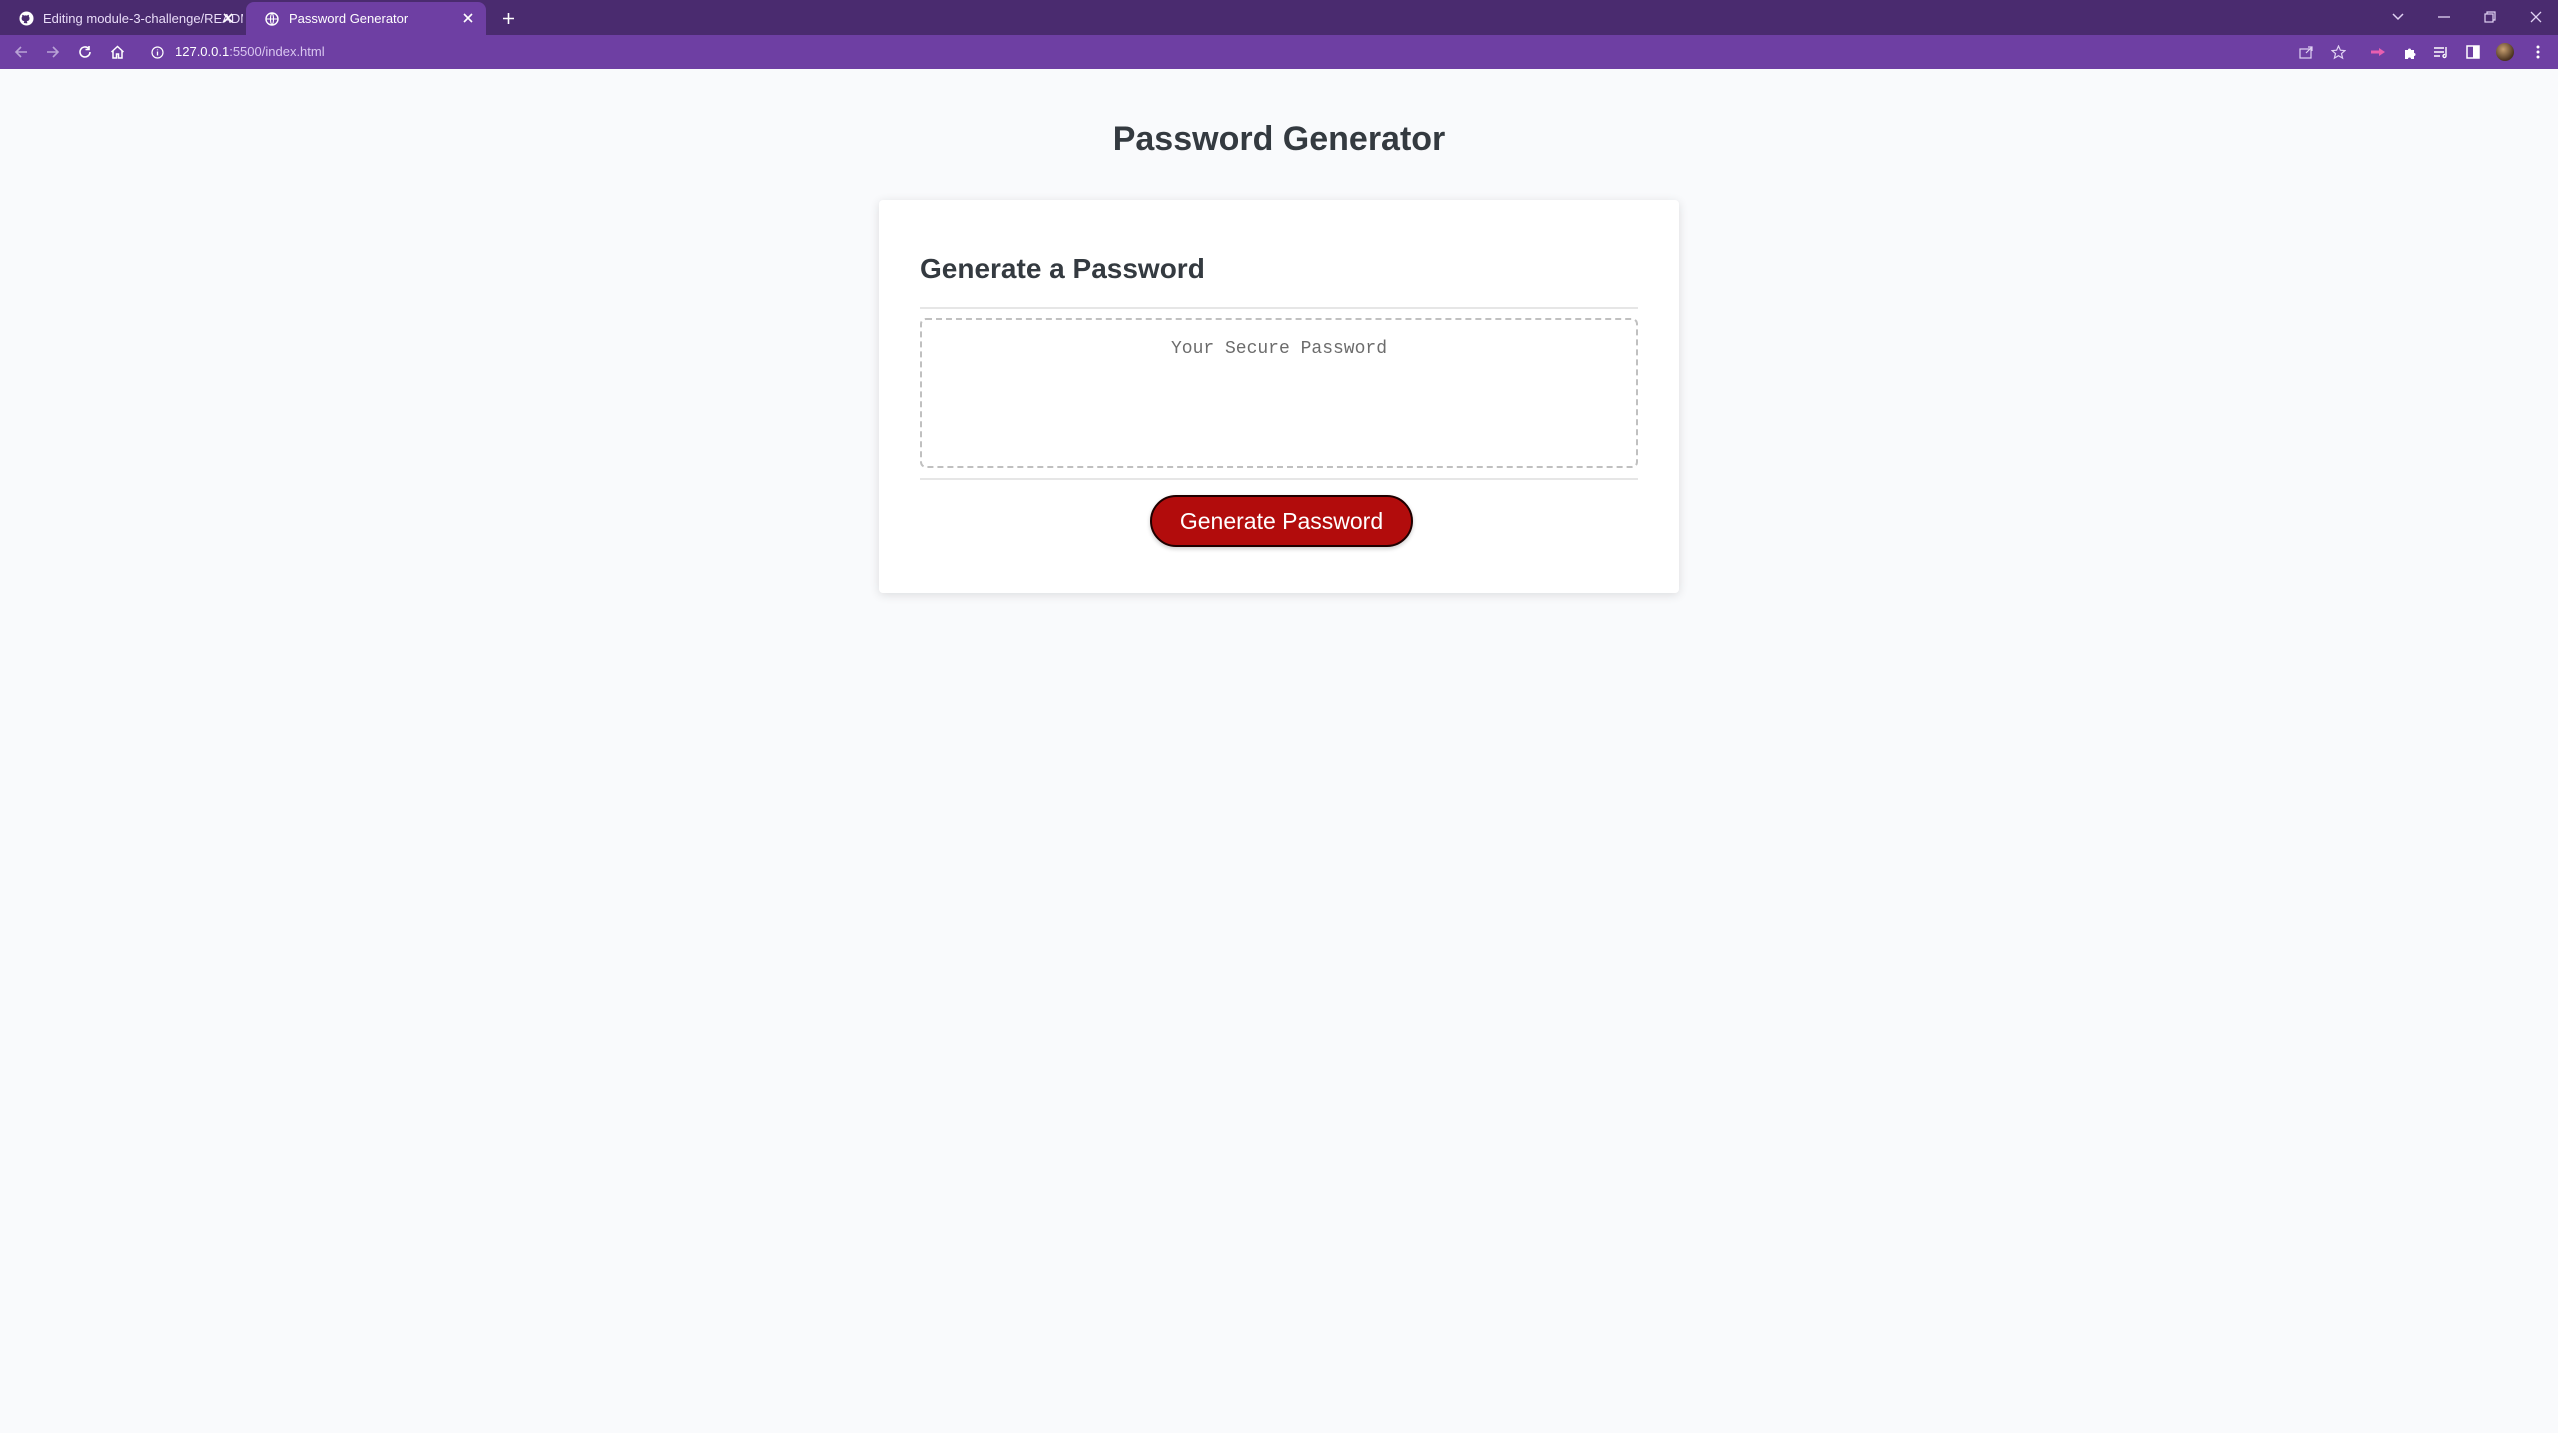  I want to click on tab-title: Editing module-3-challenge/README.md, so click(143, 18).